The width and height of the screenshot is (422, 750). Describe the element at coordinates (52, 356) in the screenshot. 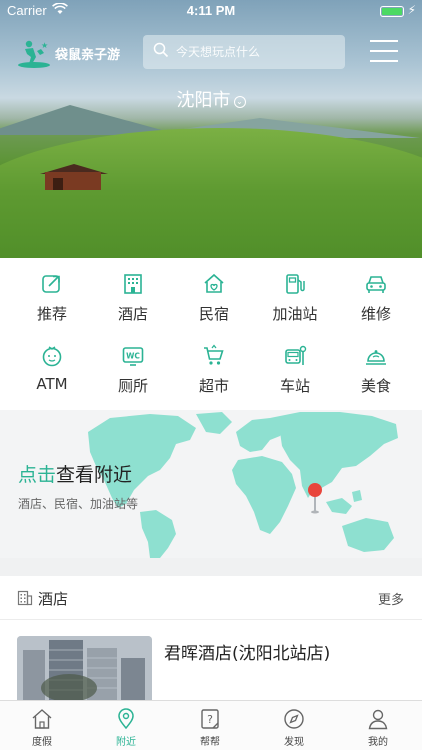

I see `atm-icon` at that location.